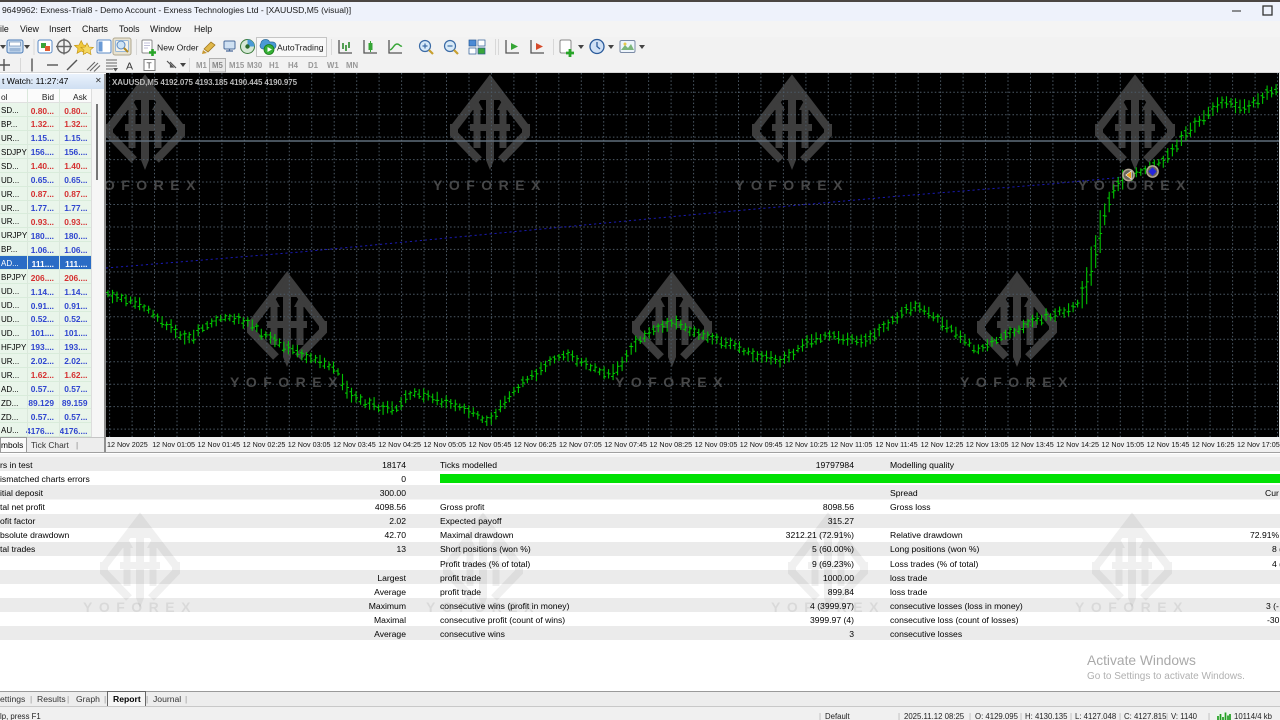 The image size is (1280, 720). What do you see at coordinates (300, 48) in the screenshot?
I see `svg-text: AutoTrading` at bounding box center [300, 48].